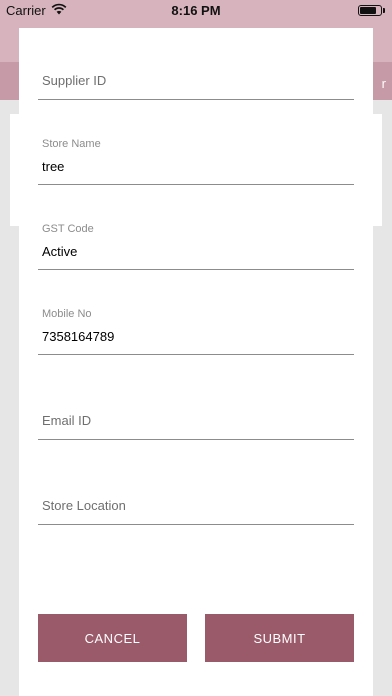 The height and width of the screenshot is (696, 392). What do you see at coordinates (68, 229) in the screenshot?
I see `gst-code-label: GST Code` at bounding box center [68, 229].